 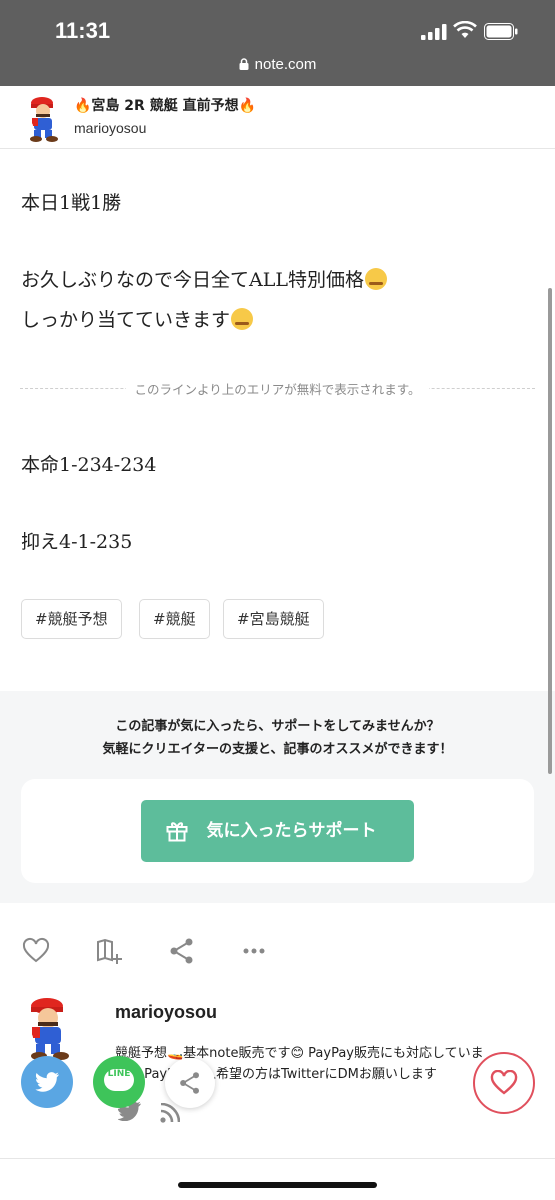 I want to click on like-icon, so click(x=36, y=951).